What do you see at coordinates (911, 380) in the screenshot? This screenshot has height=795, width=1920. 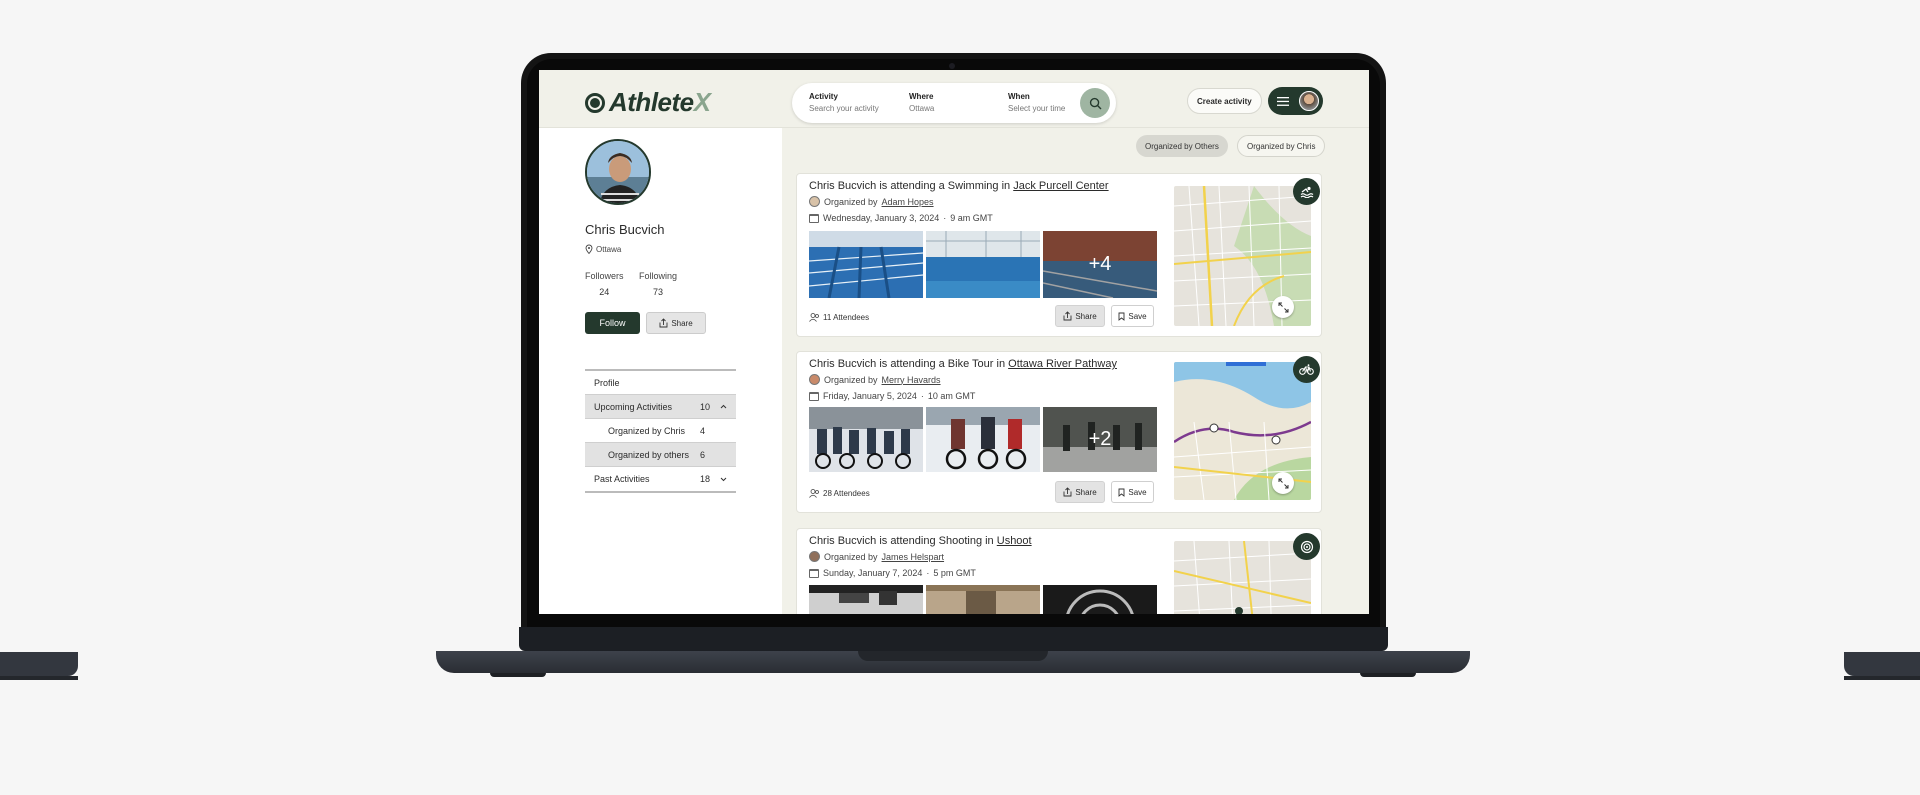 I see `organizer-link: Merry Havards` at bounding box center [911, 380].